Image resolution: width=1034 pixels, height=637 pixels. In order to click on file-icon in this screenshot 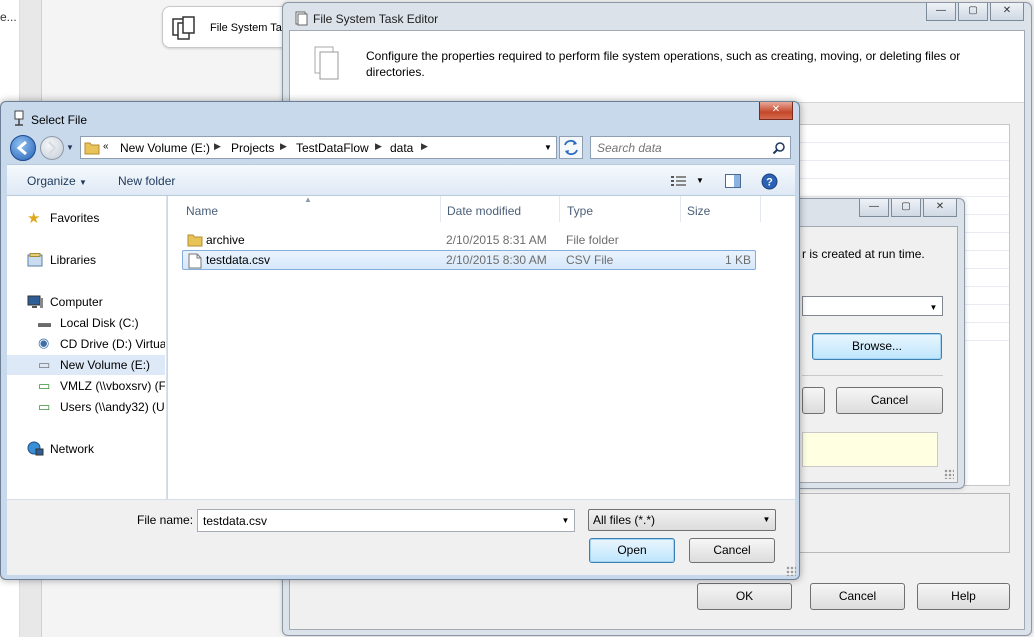, I will do `click(195, 261)`.